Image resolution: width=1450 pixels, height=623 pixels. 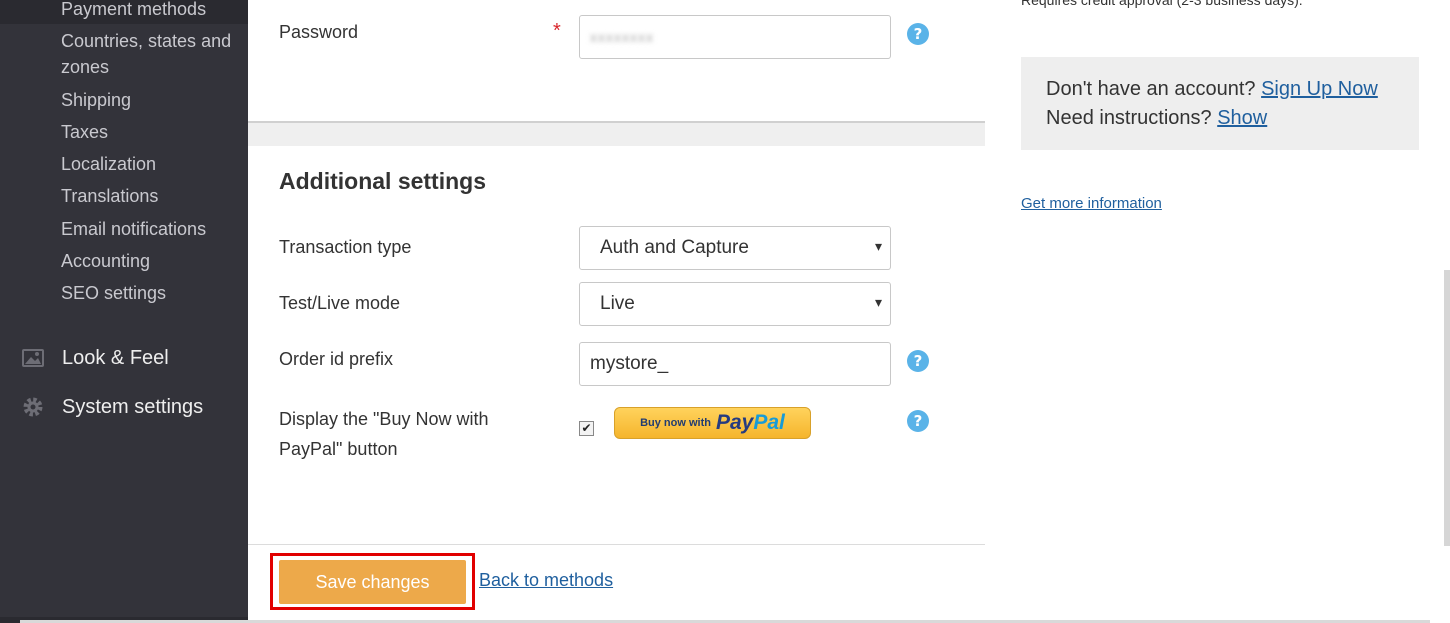 What do you see at coordinates (33, 407) in the screenshot?
I see `gear-icon` at bounding box center [33, 407].